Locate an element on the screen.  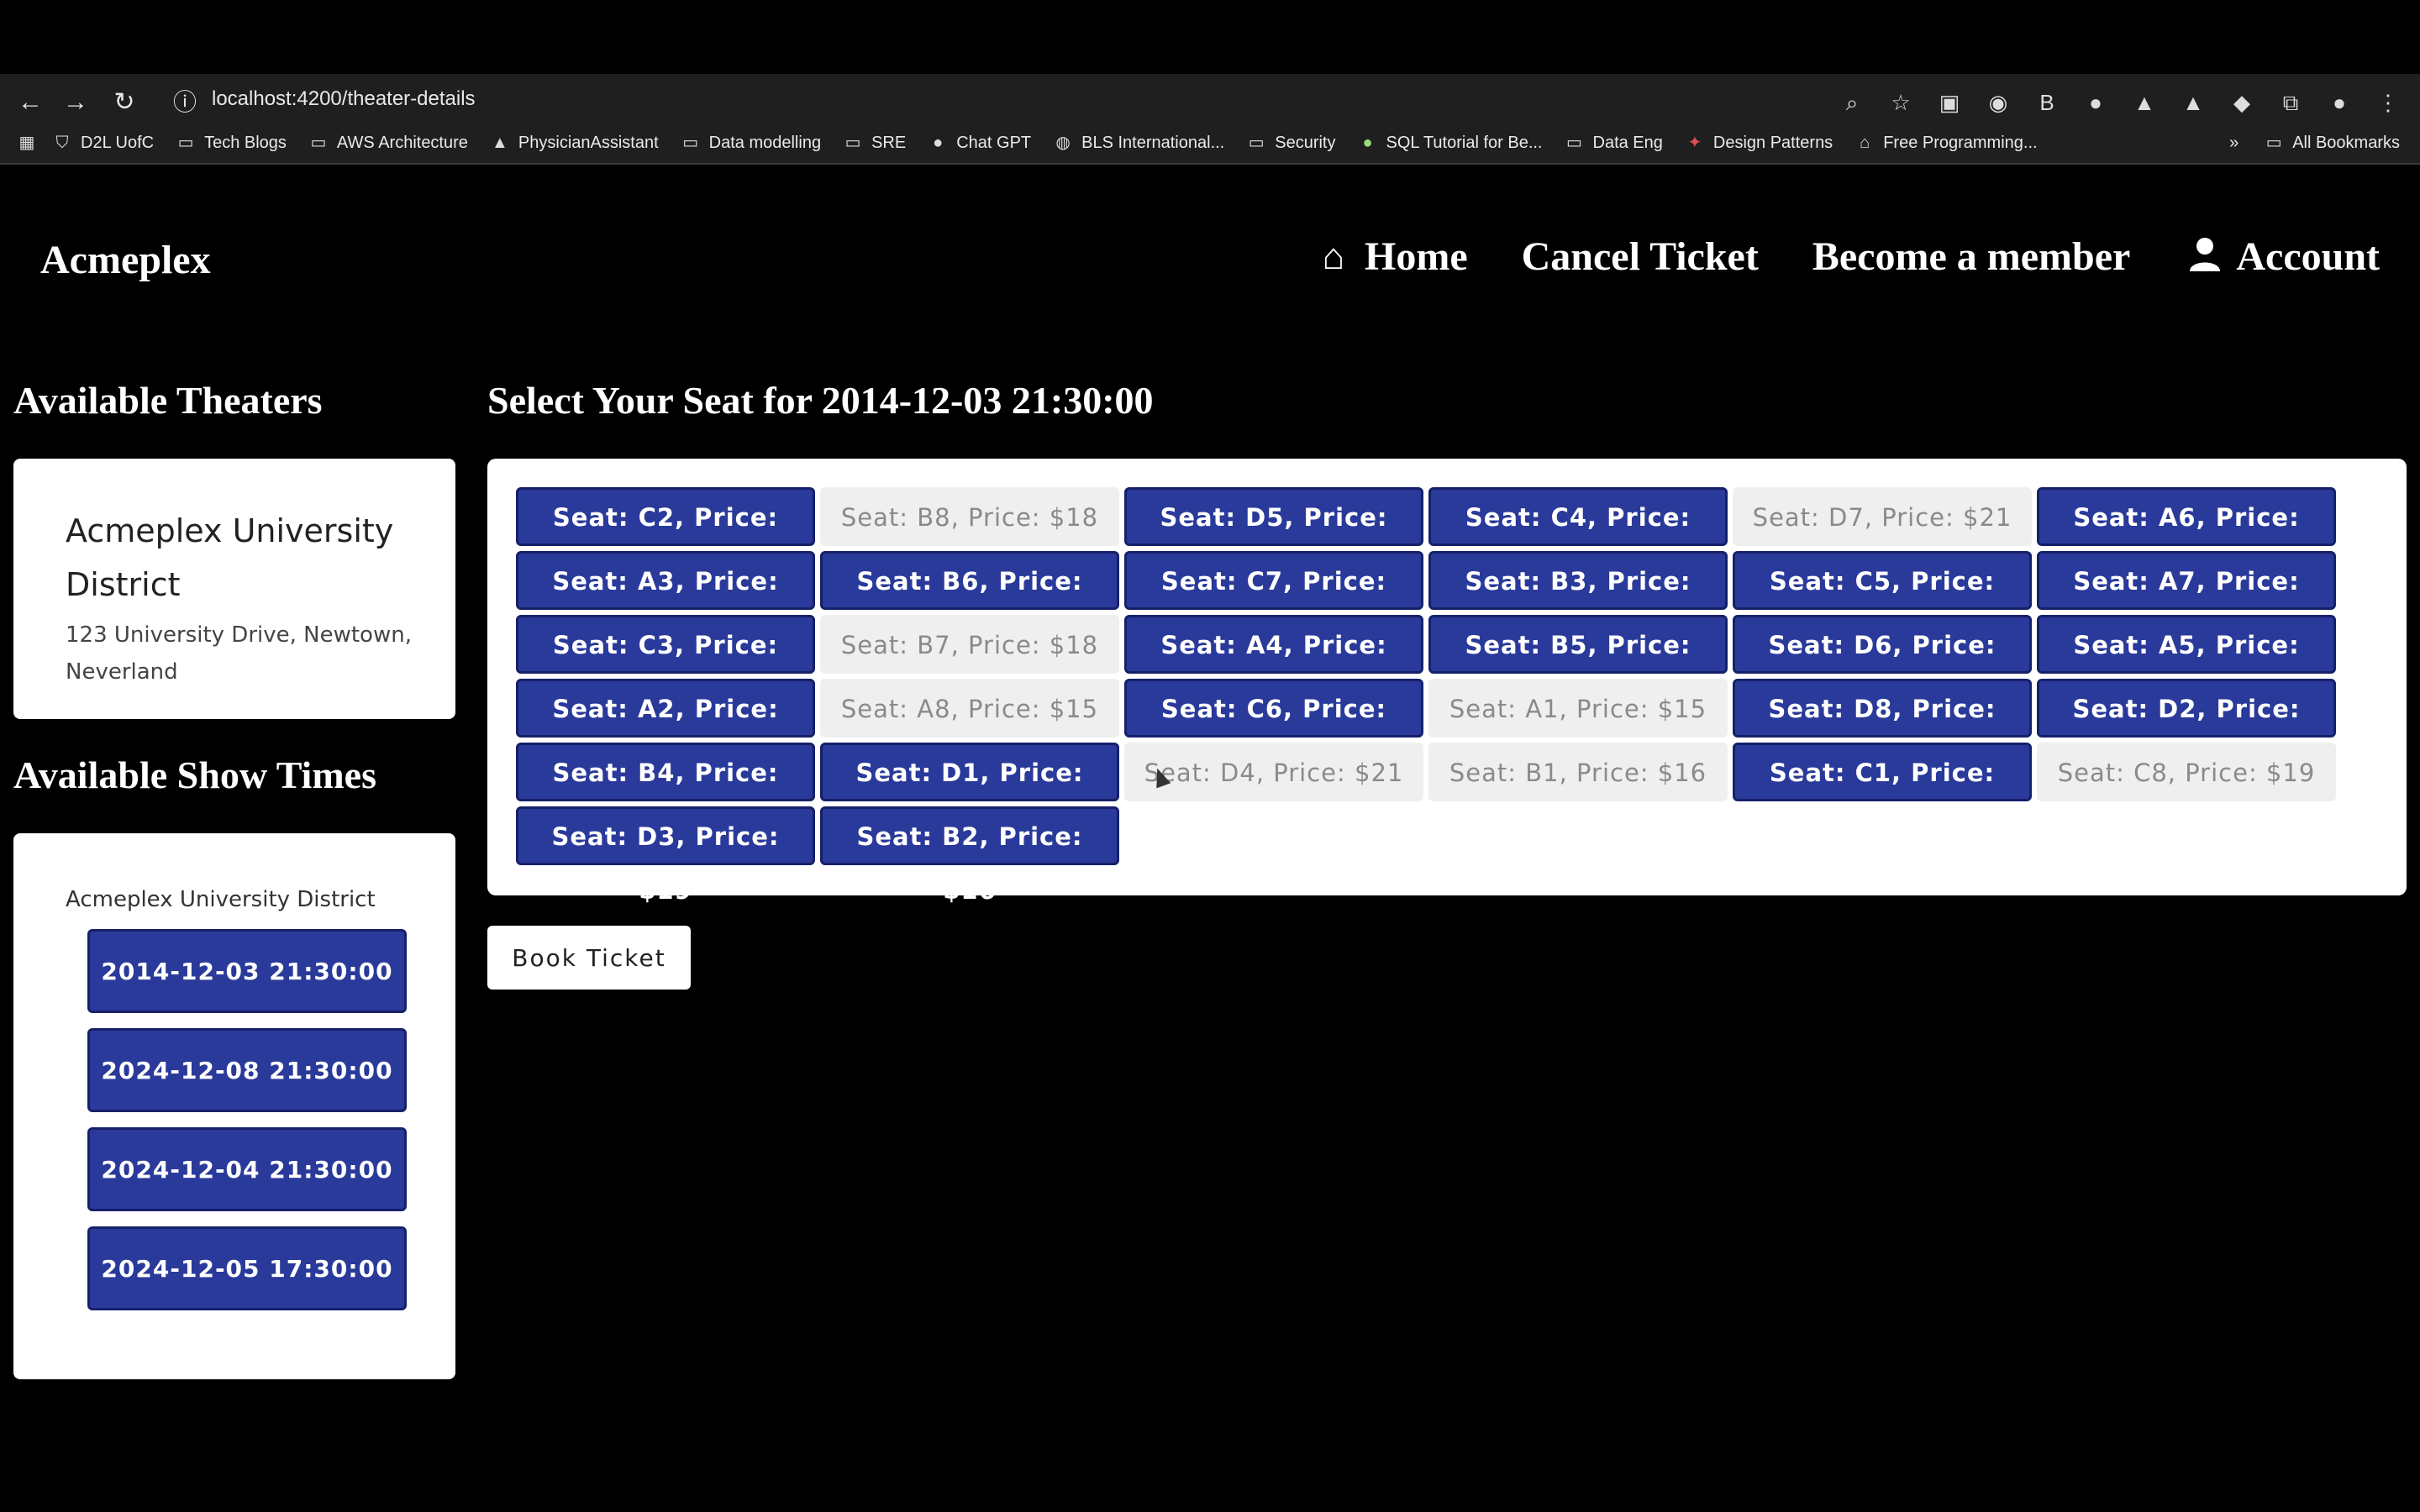
seat-button-available: Seat: B3, Price: $18 is located at coordinates (1578, 600).